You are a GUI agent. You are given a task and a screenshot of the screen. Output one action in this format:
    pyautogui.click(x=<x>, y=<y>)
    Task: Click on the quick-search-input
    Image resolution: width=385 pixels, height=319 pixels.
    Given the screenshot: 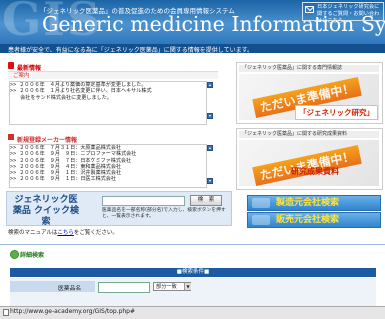 What is the action you would take?
    pyautogui.click(x=143, y=201)
    